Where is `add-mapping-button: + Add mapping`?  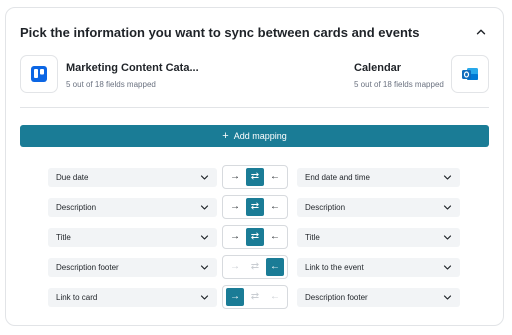
add-mapping-button: + Add mapping is located at coordinates (254, 136).